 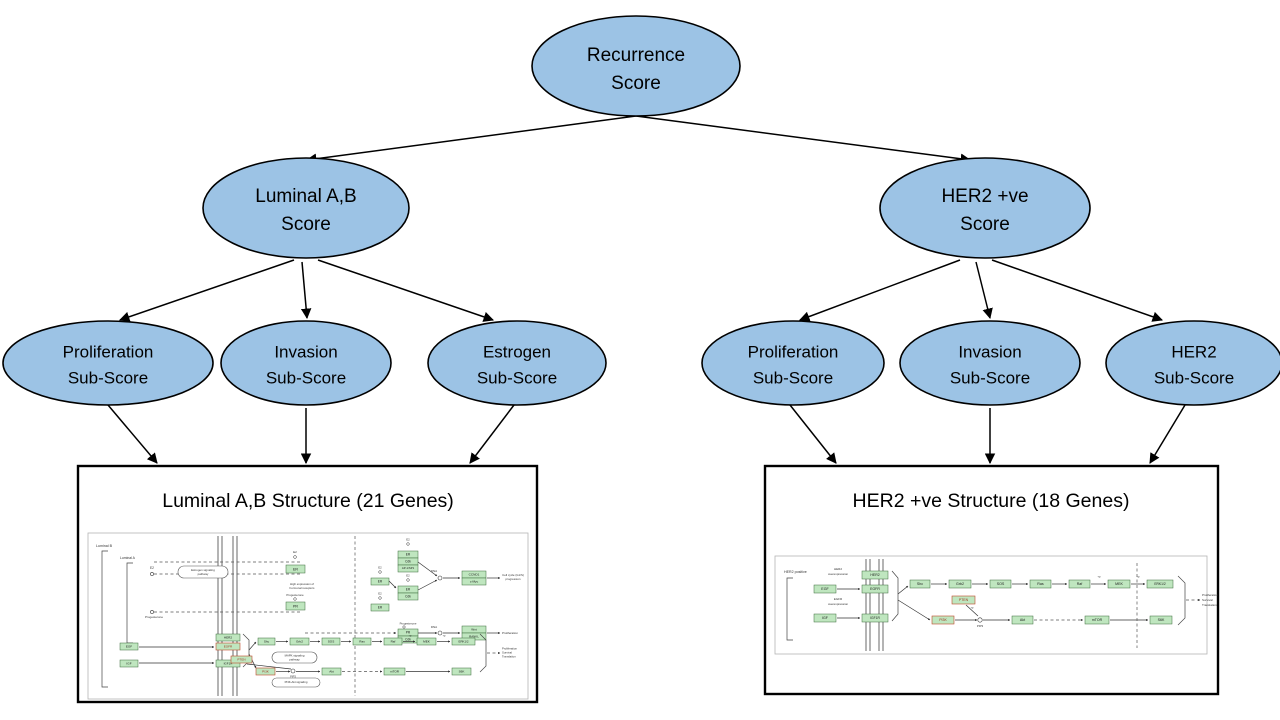 What do you see at coordinates (793, 377) in the screenshot?
I see `her2-proliferation-label-line2: Sub-Score` at bounding box center [793, 377].